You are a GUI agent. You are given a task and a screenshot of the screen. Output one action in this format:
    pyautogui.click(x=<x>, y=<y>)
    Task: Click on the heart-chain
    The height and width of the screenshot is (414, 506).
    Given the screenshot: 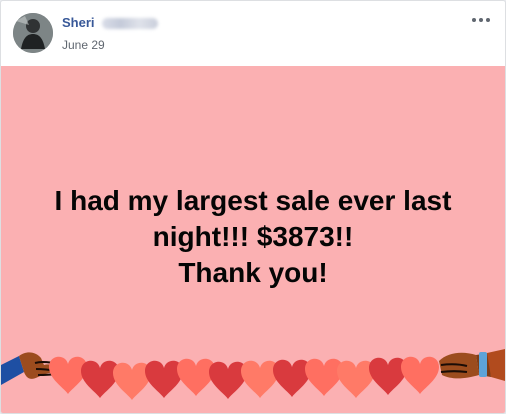 What is the action you would take?
    pyautogui.click(x=244, y=378)
    